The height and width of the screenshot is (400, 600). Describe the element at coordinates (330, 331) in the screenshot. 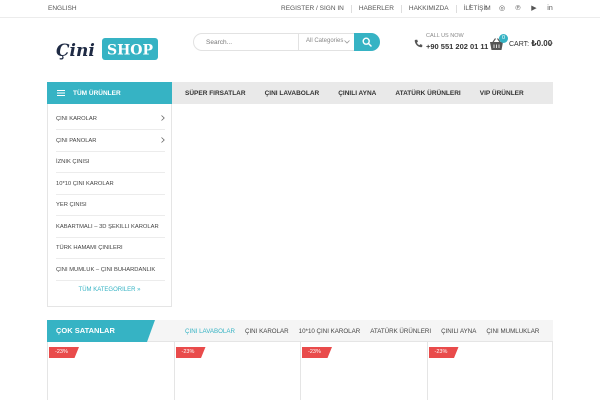

I see `tab-10x10-tiles: 10*10 ÇINI KAROLAR` at that location.